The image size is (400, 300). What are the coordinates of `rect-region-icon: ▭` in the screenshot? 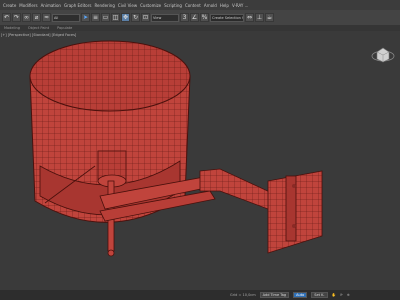 It's located at (105, 17).